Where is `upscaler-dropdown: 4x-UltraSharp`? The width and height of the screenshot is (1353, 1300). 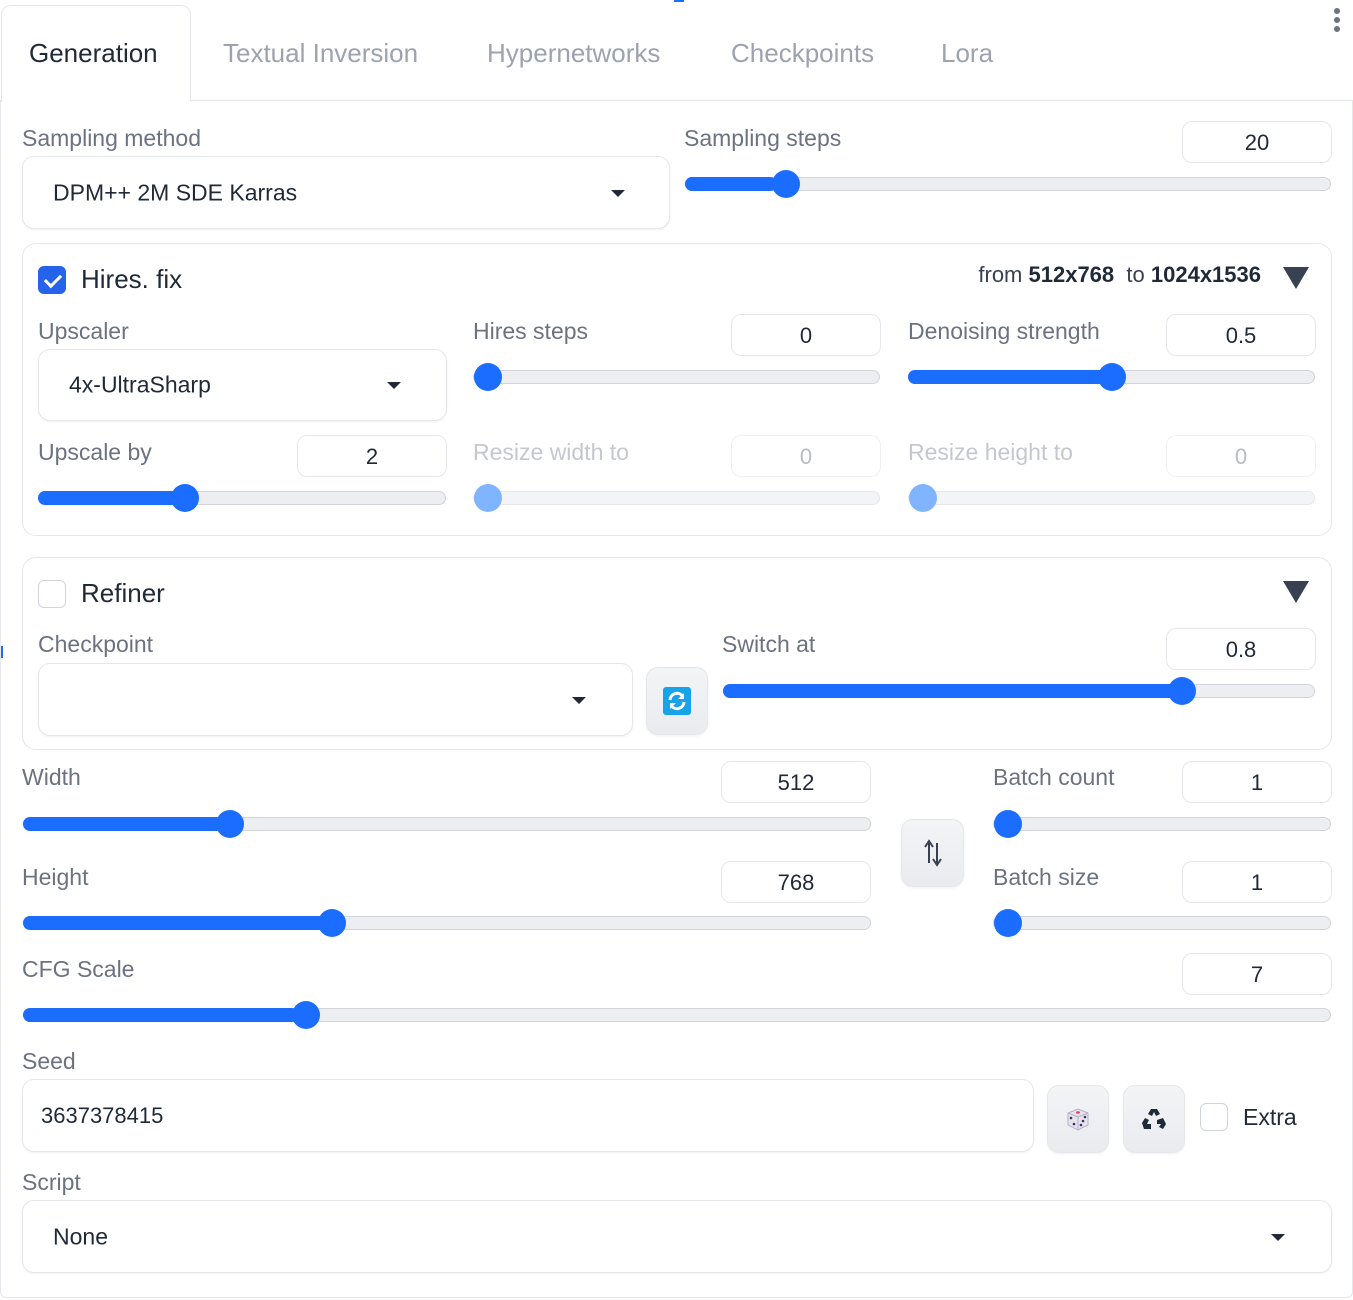 upscaler-dropdown: 4x-UltraSharp is located at coordinates (242, 385).